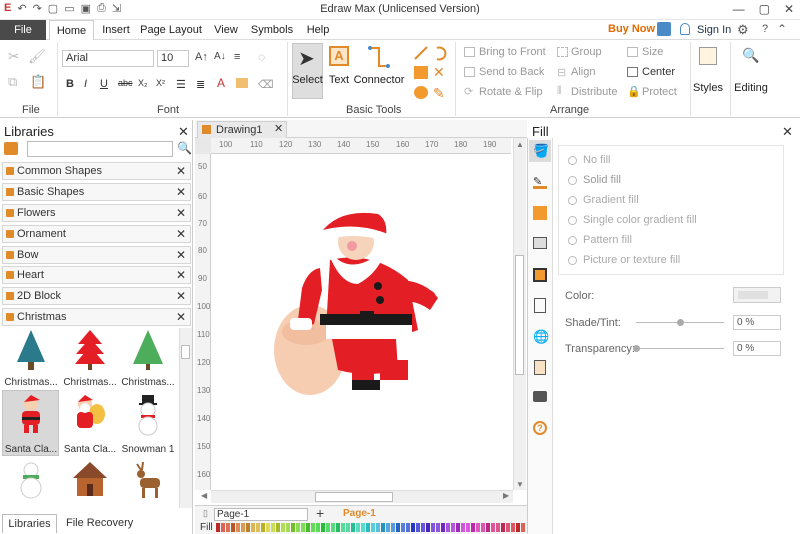 The image size is (800, 534). Describe the element at coordinates (439, 72) in the screenshot. I see `crossline-tool-icon: ✕` at that location.